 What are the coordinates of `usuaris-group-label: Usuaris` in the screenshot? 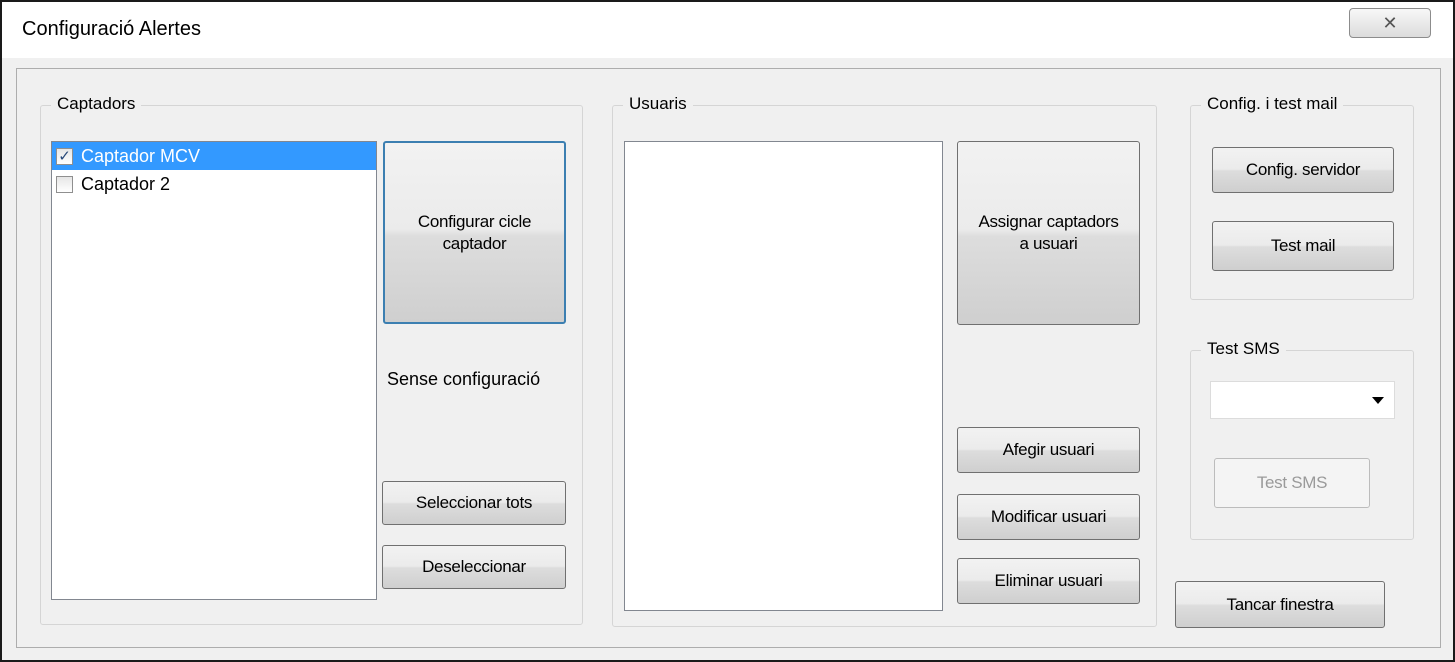 It's located at (658, 104).